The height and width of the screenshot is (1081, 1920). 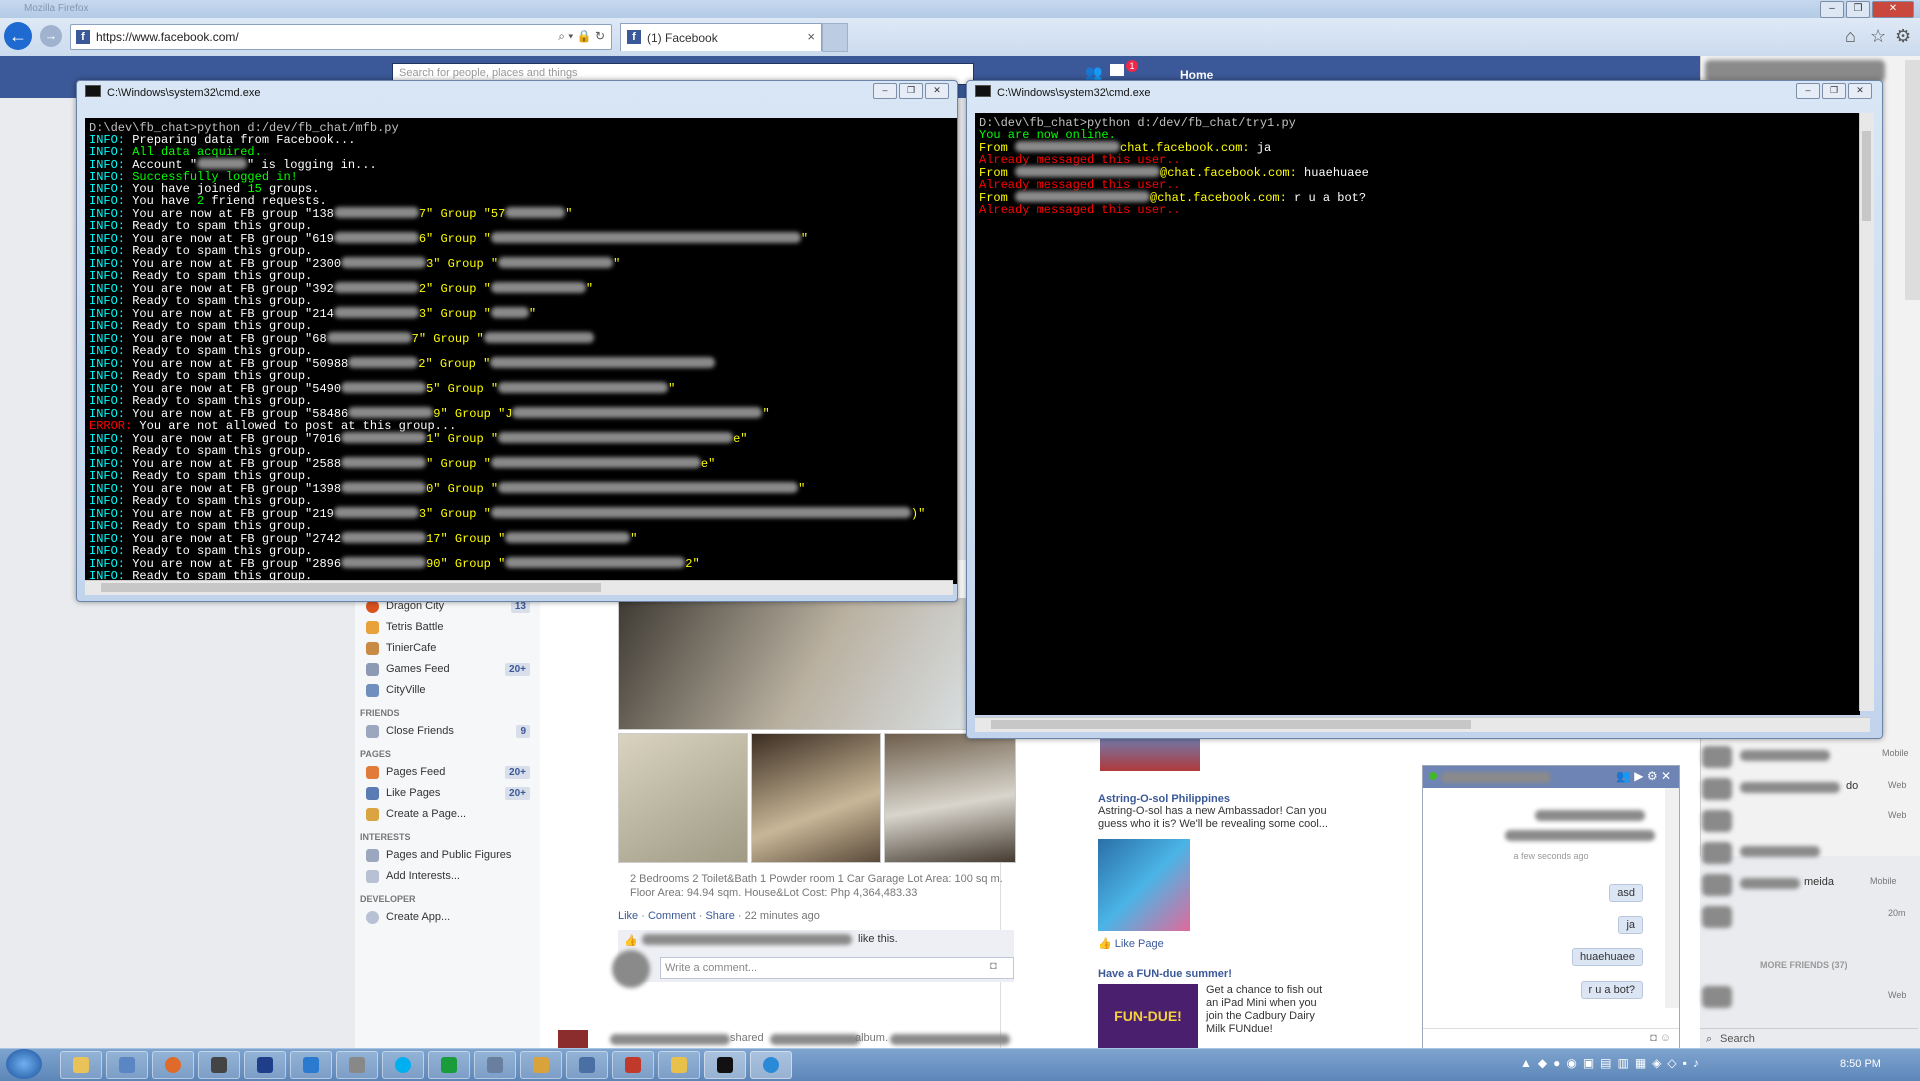 I want to click on cmd-vertical-scrollbar, so click(x=1866, y=412).